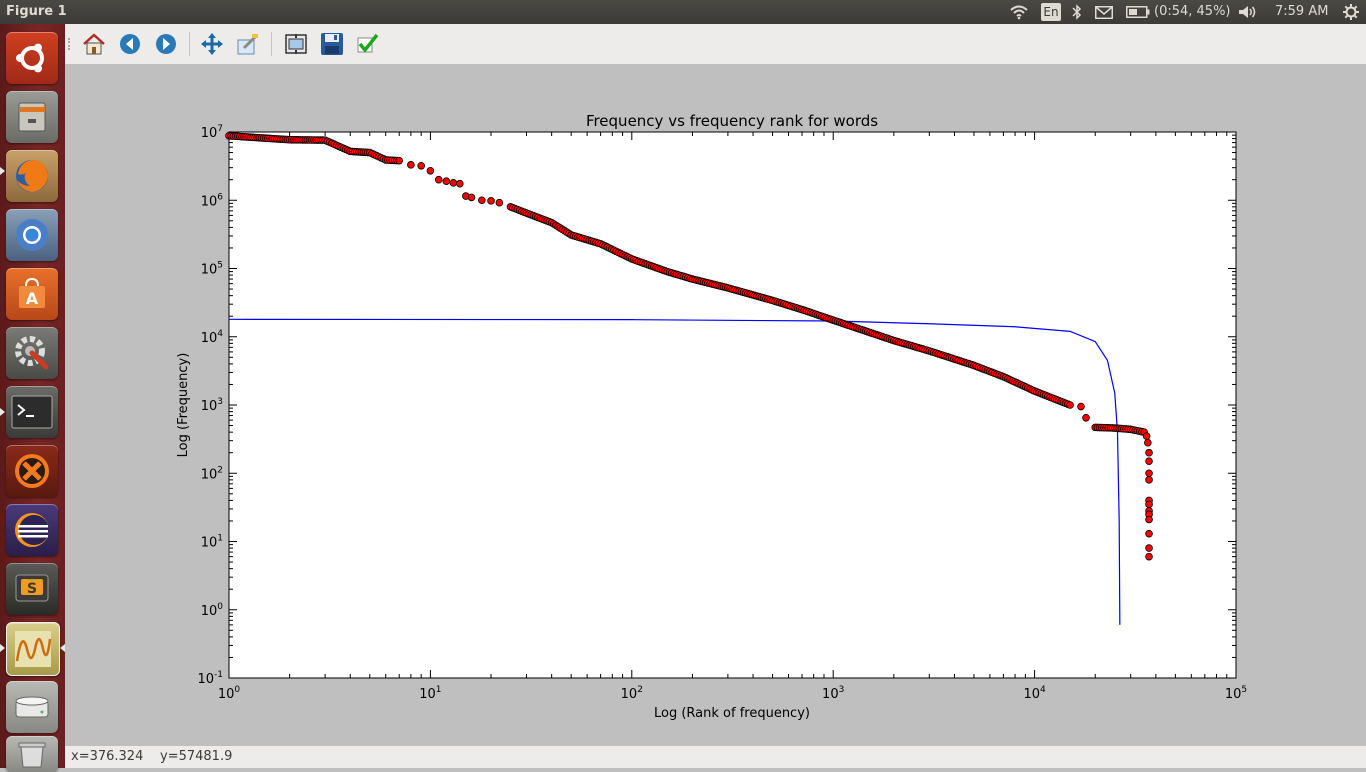 The width and height of the screenshot is (1366, 772). Describe the element at coordinates (1351, 12) in the screenshot. I see `system-gear-icon` at that location.